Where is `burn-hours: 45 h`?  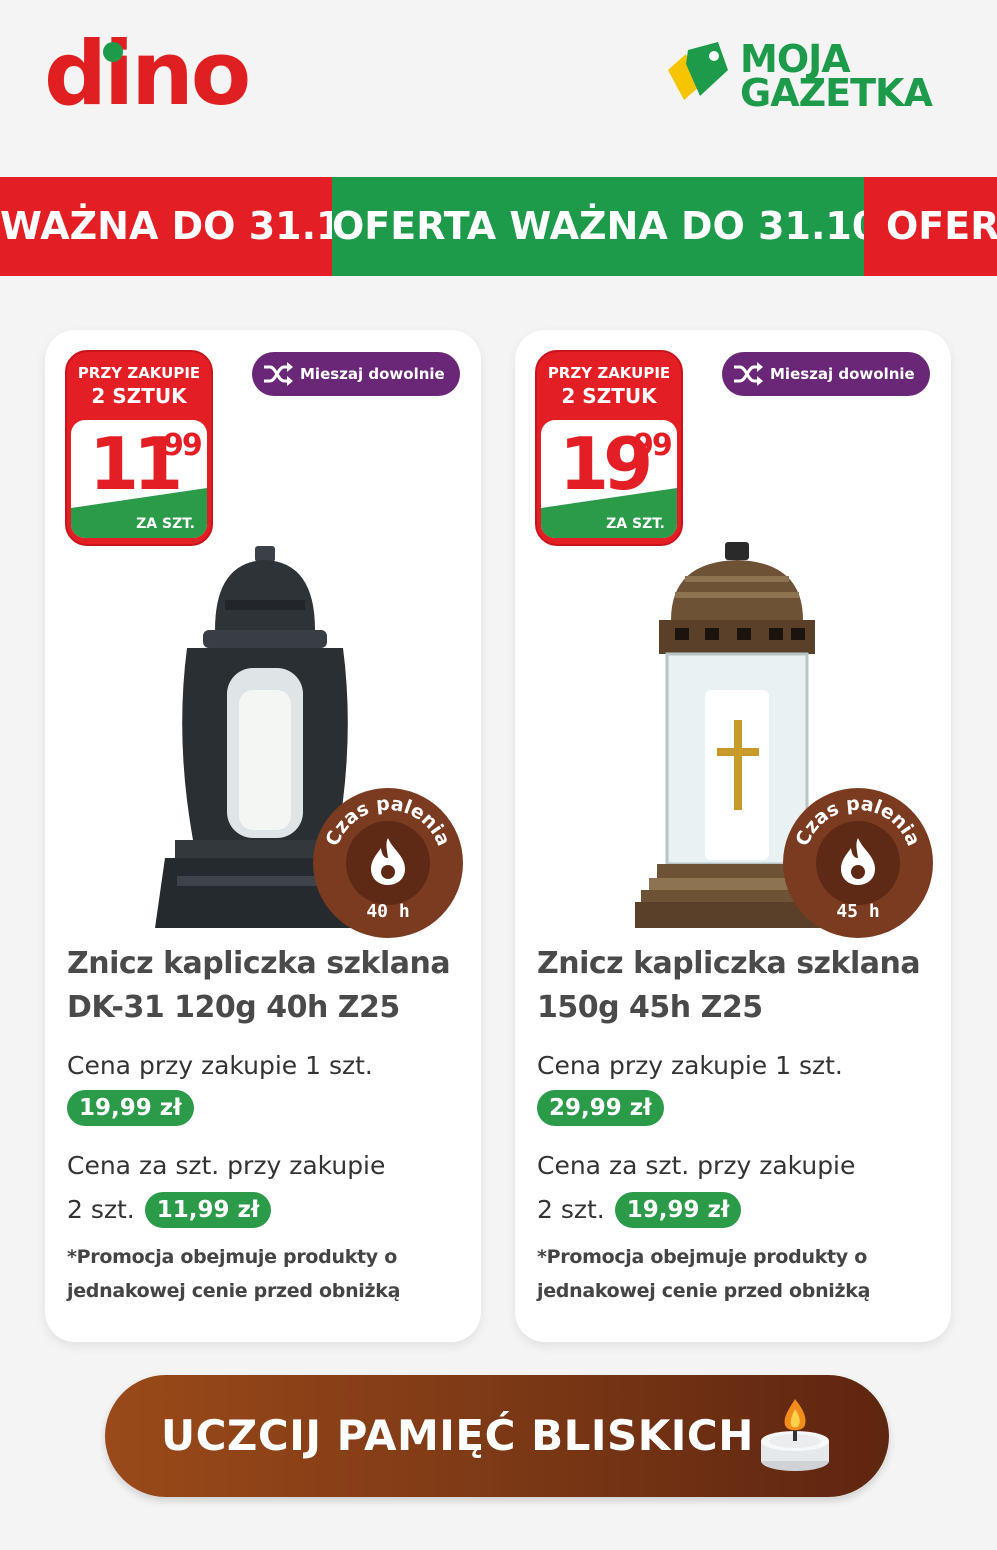
burn-hours: 45 h is located at coordinates (858, 911).